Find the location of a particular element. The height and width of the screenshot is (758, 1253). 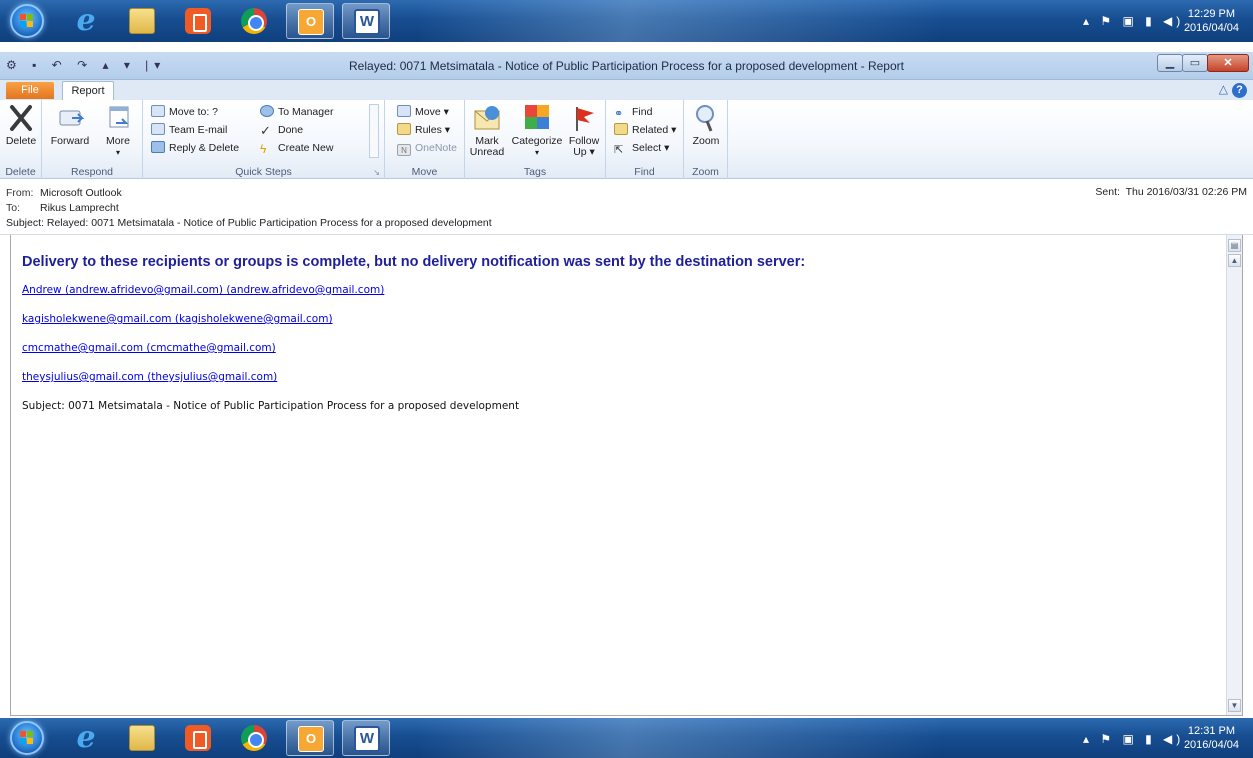

minimize-button: ▁ is located at coordinates (1170, 63).